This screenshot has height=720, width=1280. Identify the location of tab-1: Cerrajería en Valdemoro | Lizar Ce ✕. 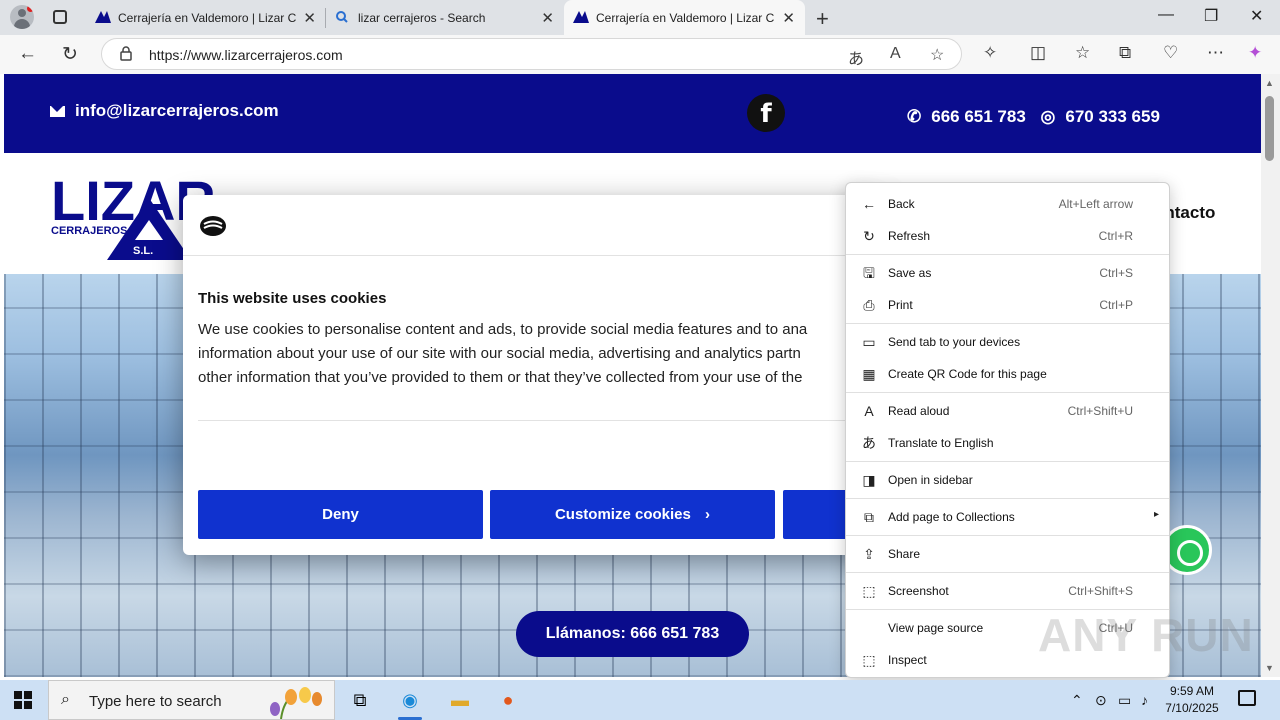
(206, 17).